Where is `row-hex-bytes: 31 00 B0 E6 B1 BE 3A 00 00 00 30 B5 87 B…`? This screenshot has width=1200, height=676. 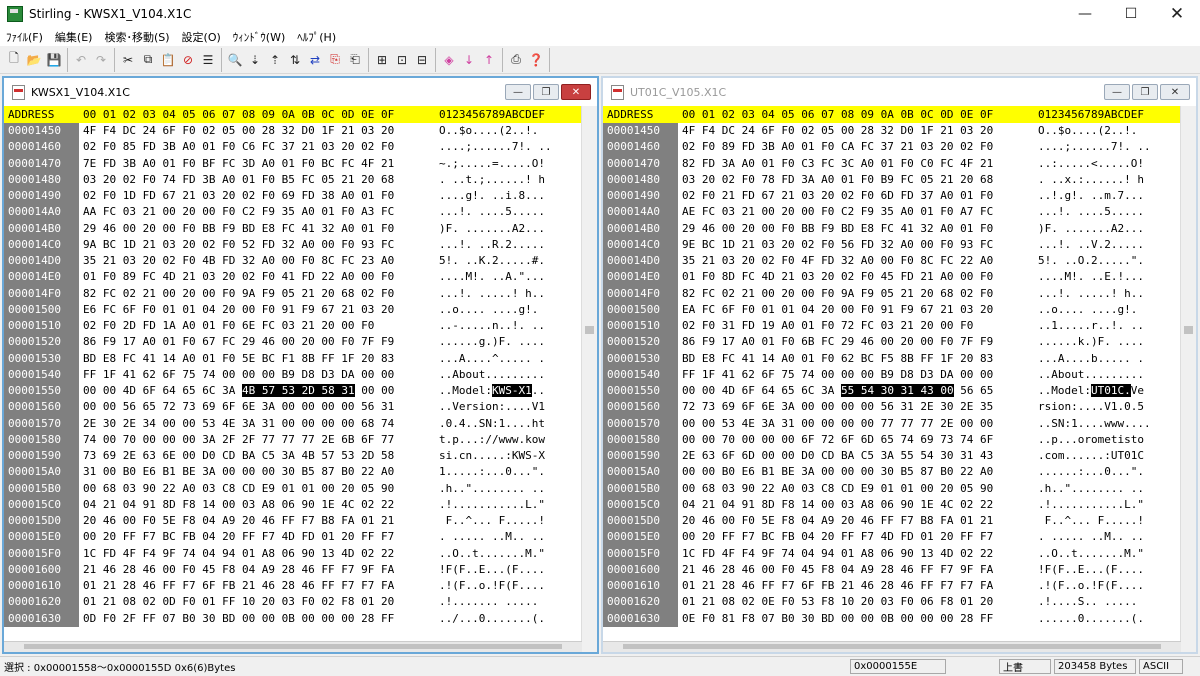 row-hex-bytes: 31 00 B0 E6 B1 BE 3A 00 00 00 30 B5 87 B… is located at coordinates (258, 472).